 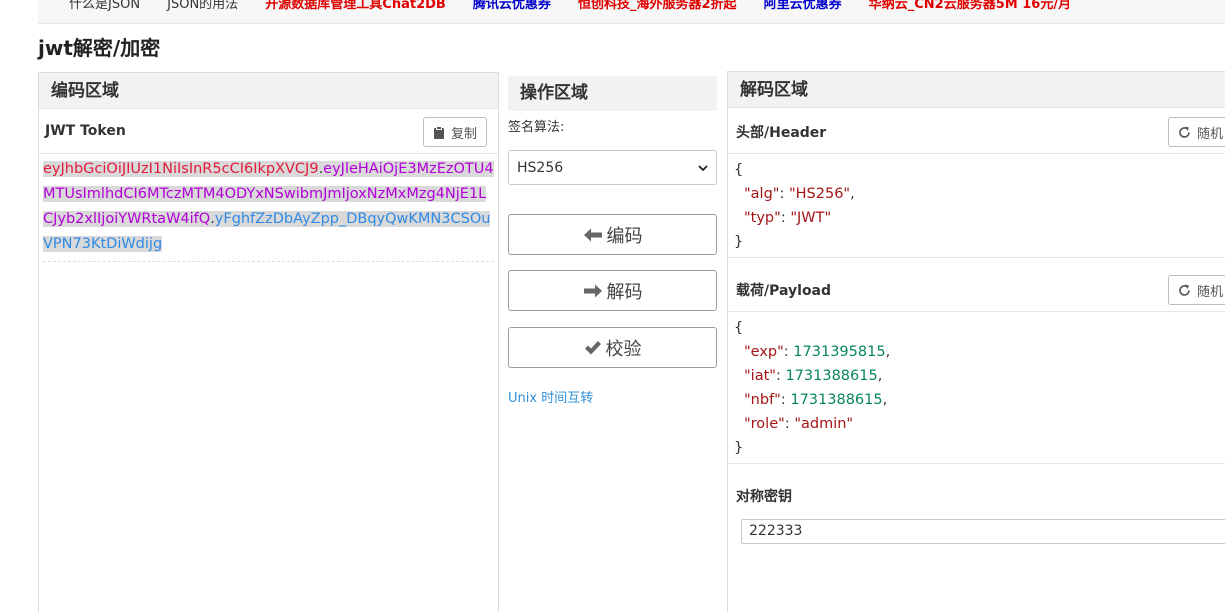 I want to click on header-section-label: 头部/Header, so click(x=781, y=133).